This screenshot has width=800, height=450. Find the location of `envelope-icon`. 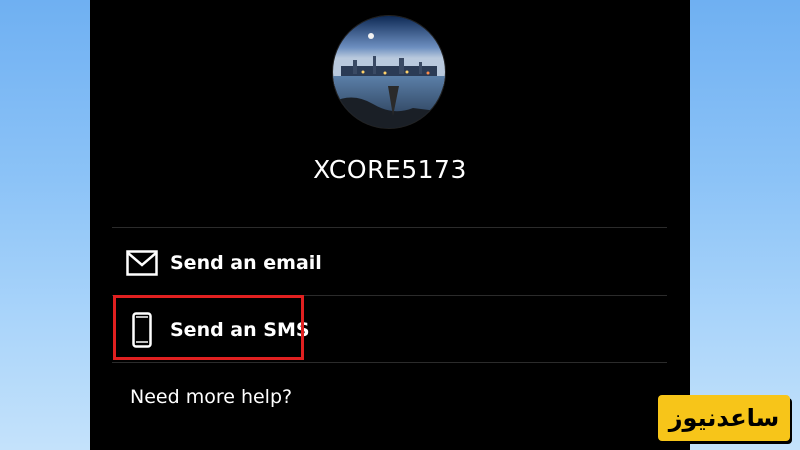

envelope-icon is located at coordinates (142, 263).